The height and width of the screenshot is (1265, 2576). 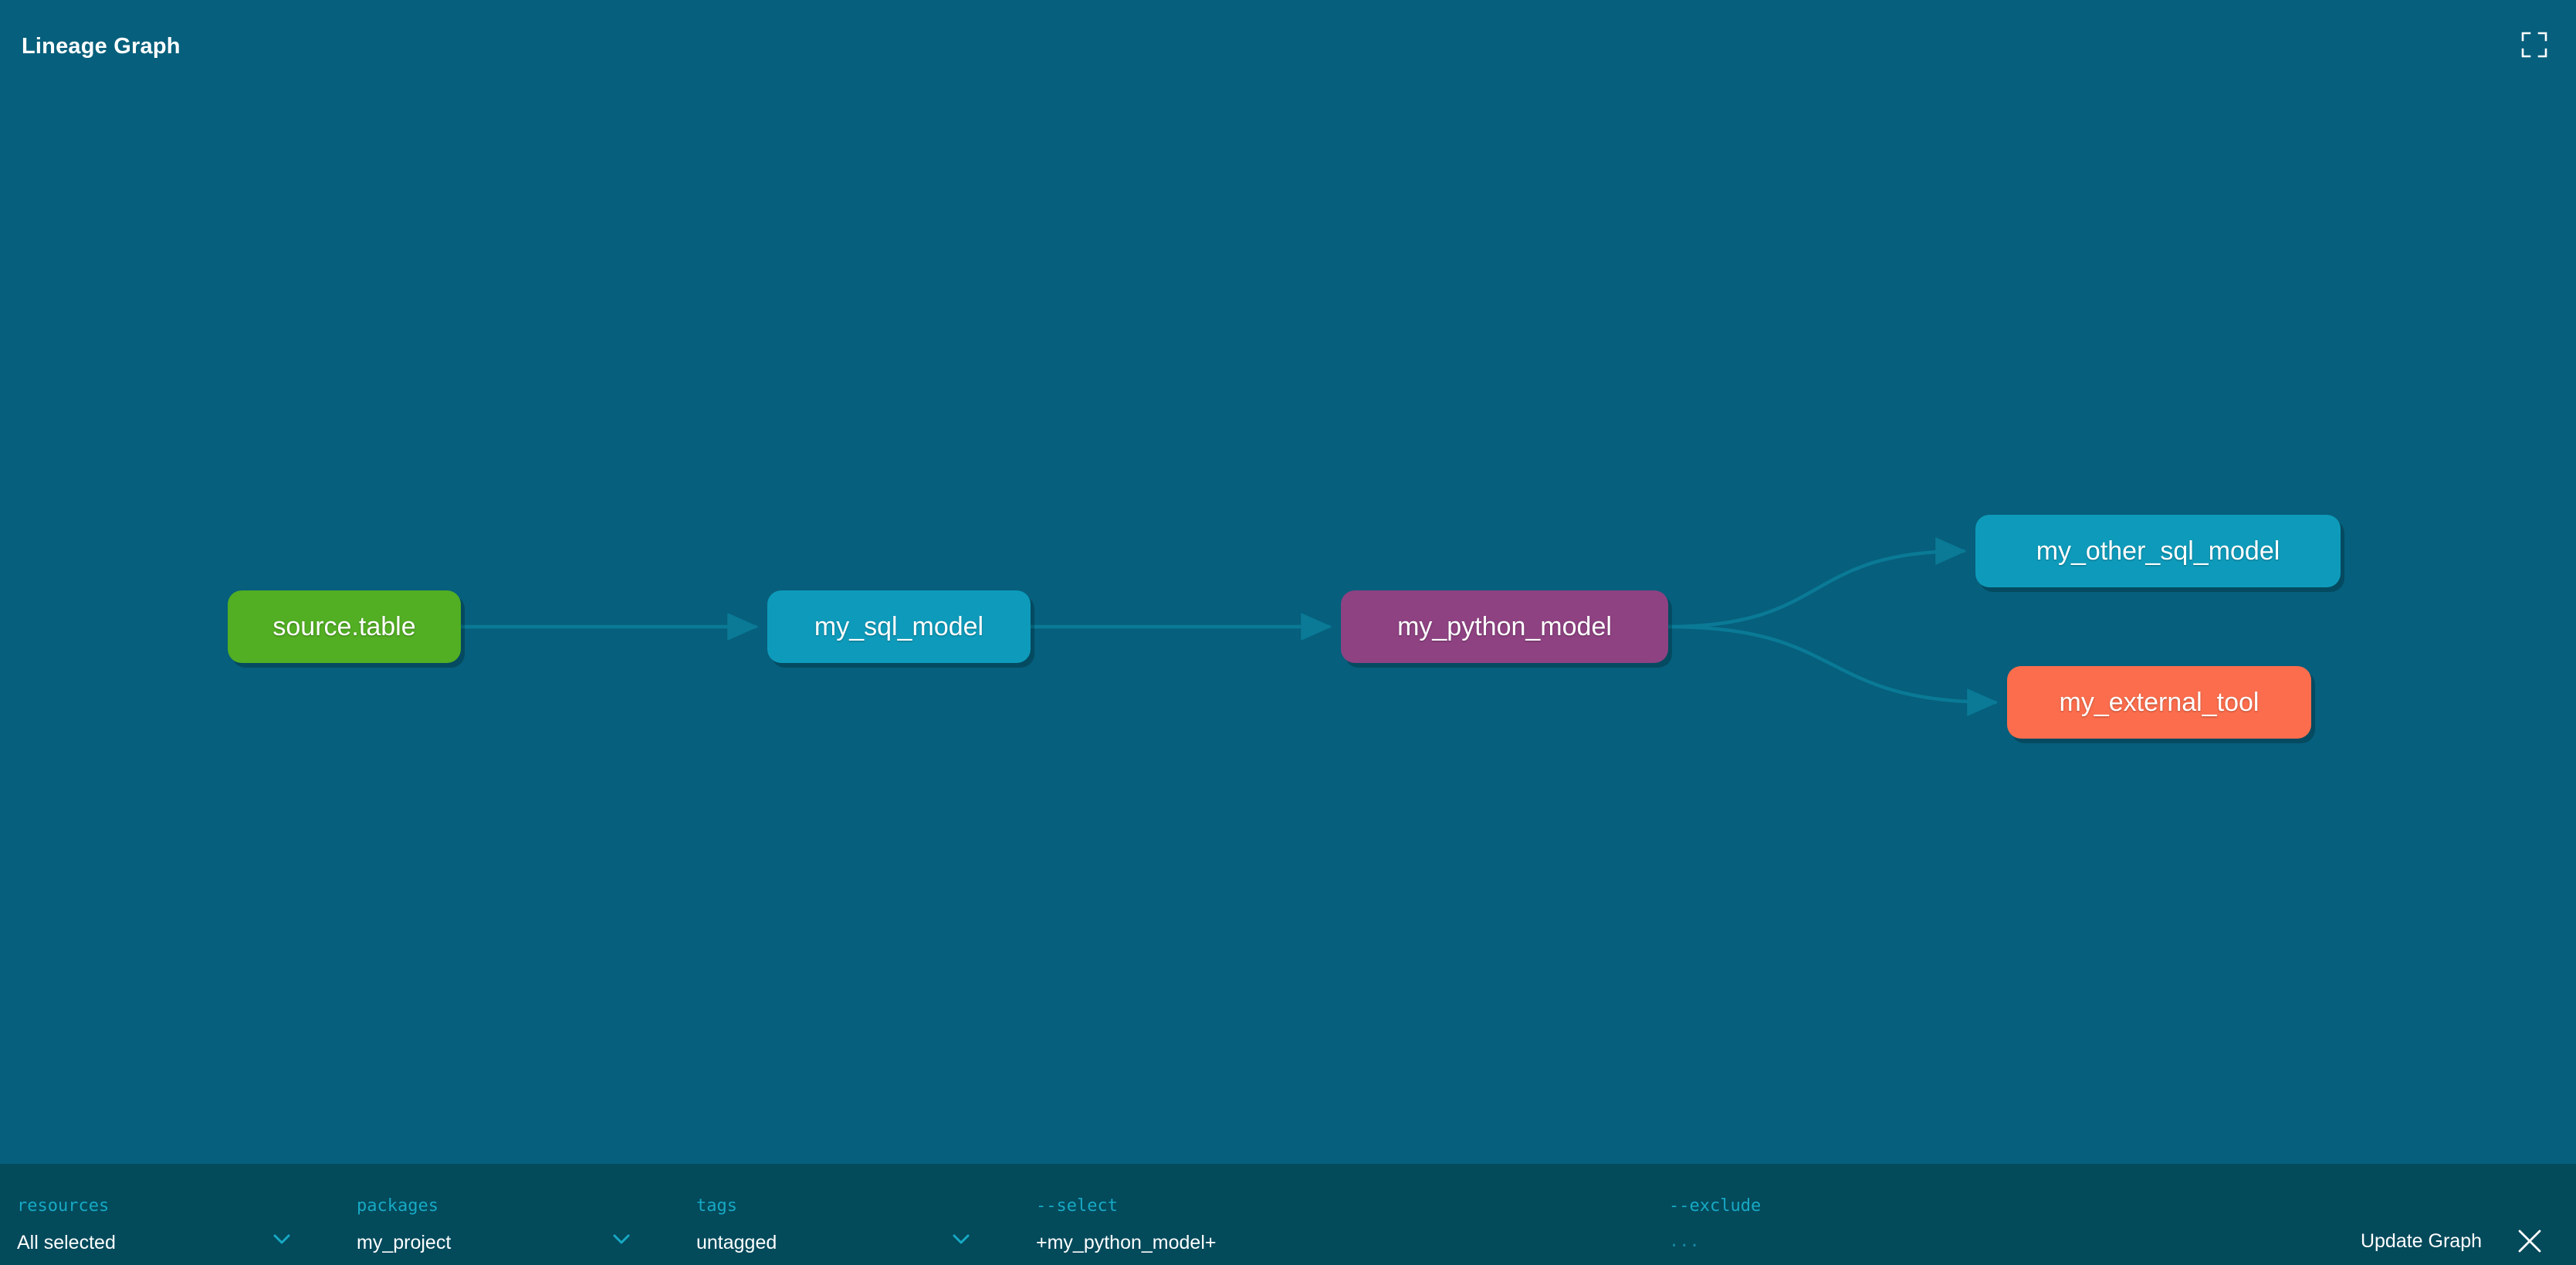 I want to click on close-icon, so click(x=2530, y=1241).